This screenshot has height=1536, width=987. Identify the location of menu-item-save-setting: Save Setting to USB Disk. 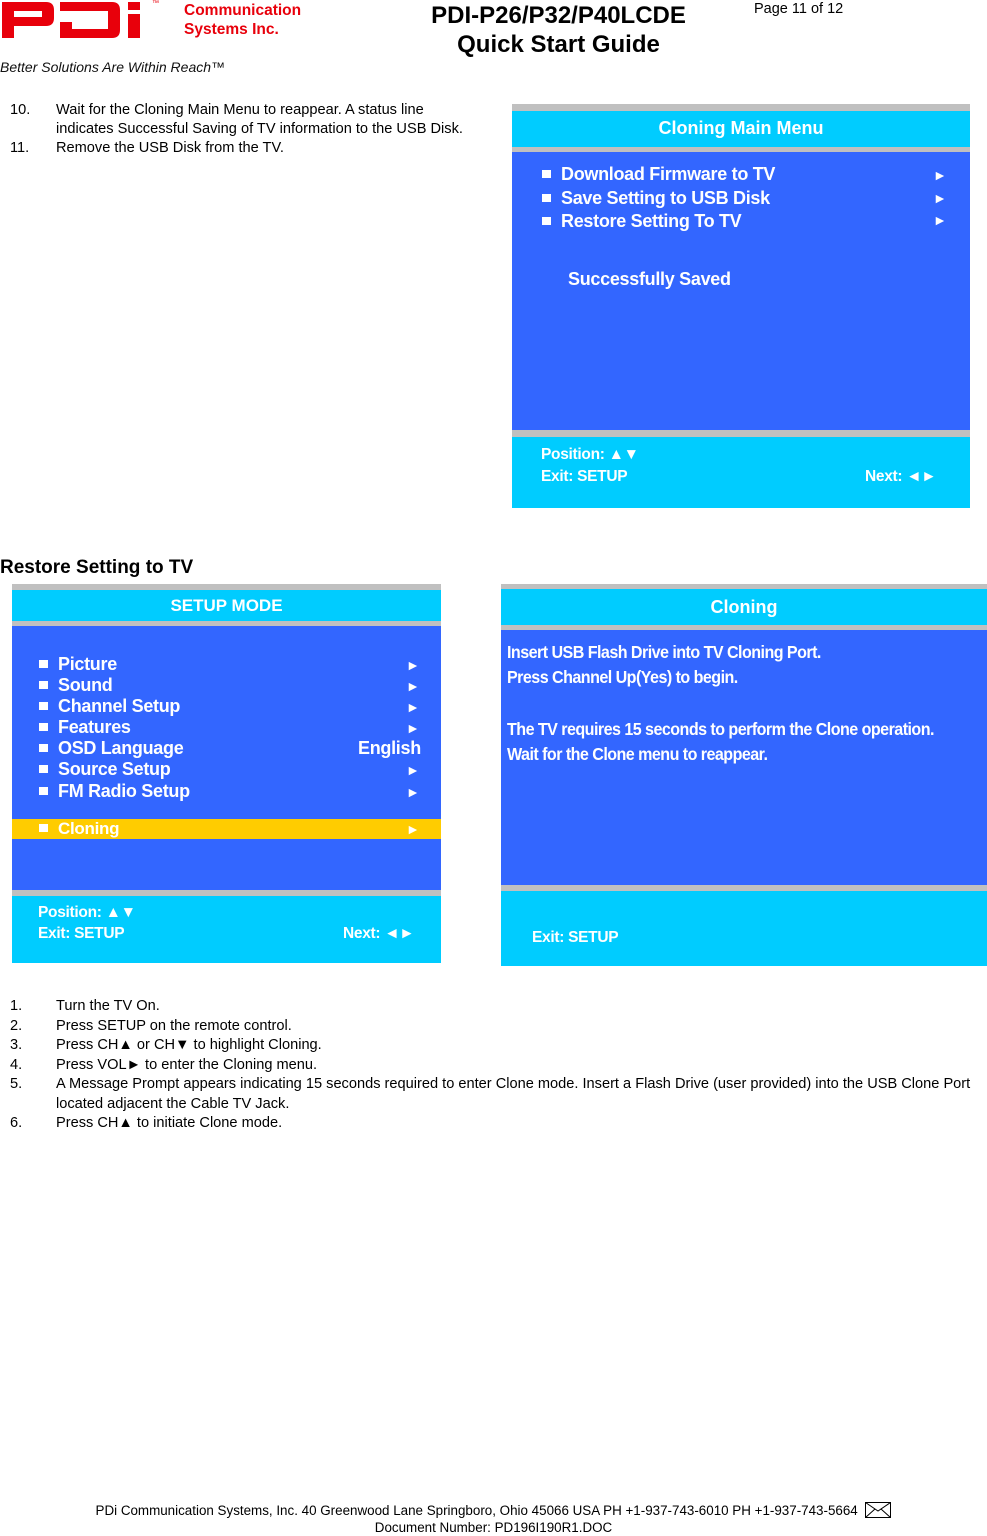
(656, 198).